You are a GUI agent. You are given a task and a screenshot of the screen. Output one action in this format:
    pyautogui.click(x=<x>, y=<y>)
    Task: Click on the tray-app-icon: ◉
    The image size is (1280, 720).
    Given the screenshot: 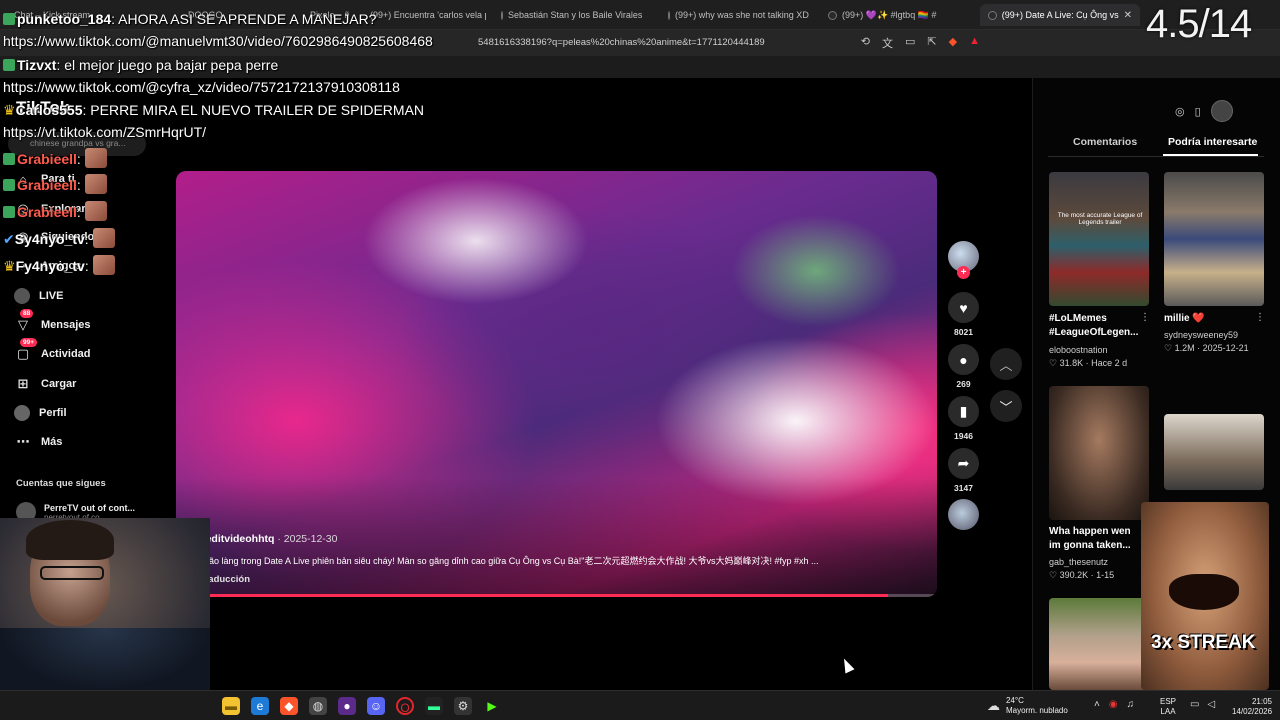 What is the action you would take?
    pyautogui.click(x=1113, y=704)
    